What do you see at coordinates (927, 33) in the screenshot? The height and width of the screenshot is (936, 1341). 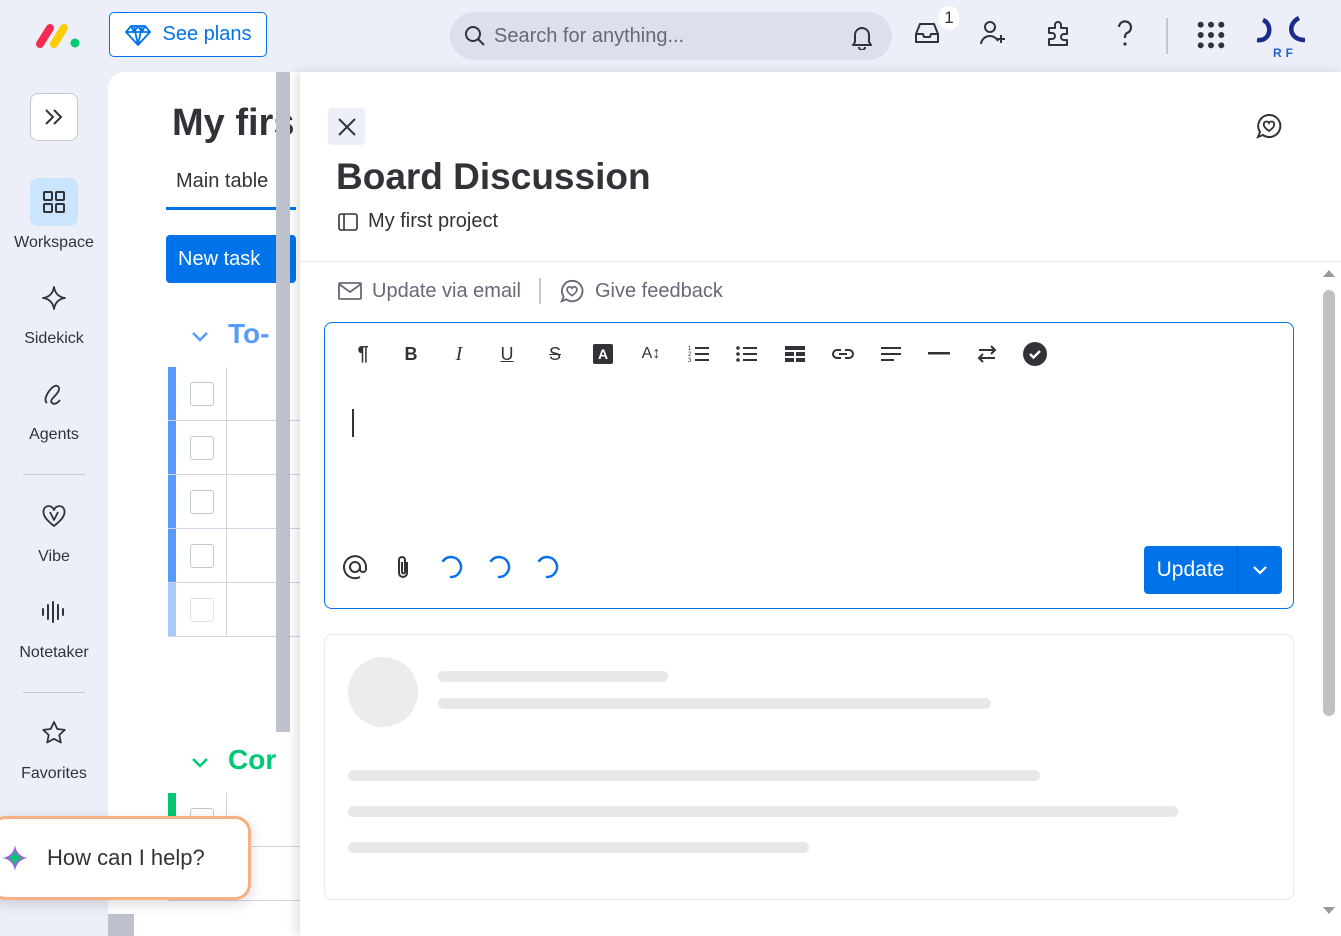 I see `inbox-icon` at bounding box center [927, 33].